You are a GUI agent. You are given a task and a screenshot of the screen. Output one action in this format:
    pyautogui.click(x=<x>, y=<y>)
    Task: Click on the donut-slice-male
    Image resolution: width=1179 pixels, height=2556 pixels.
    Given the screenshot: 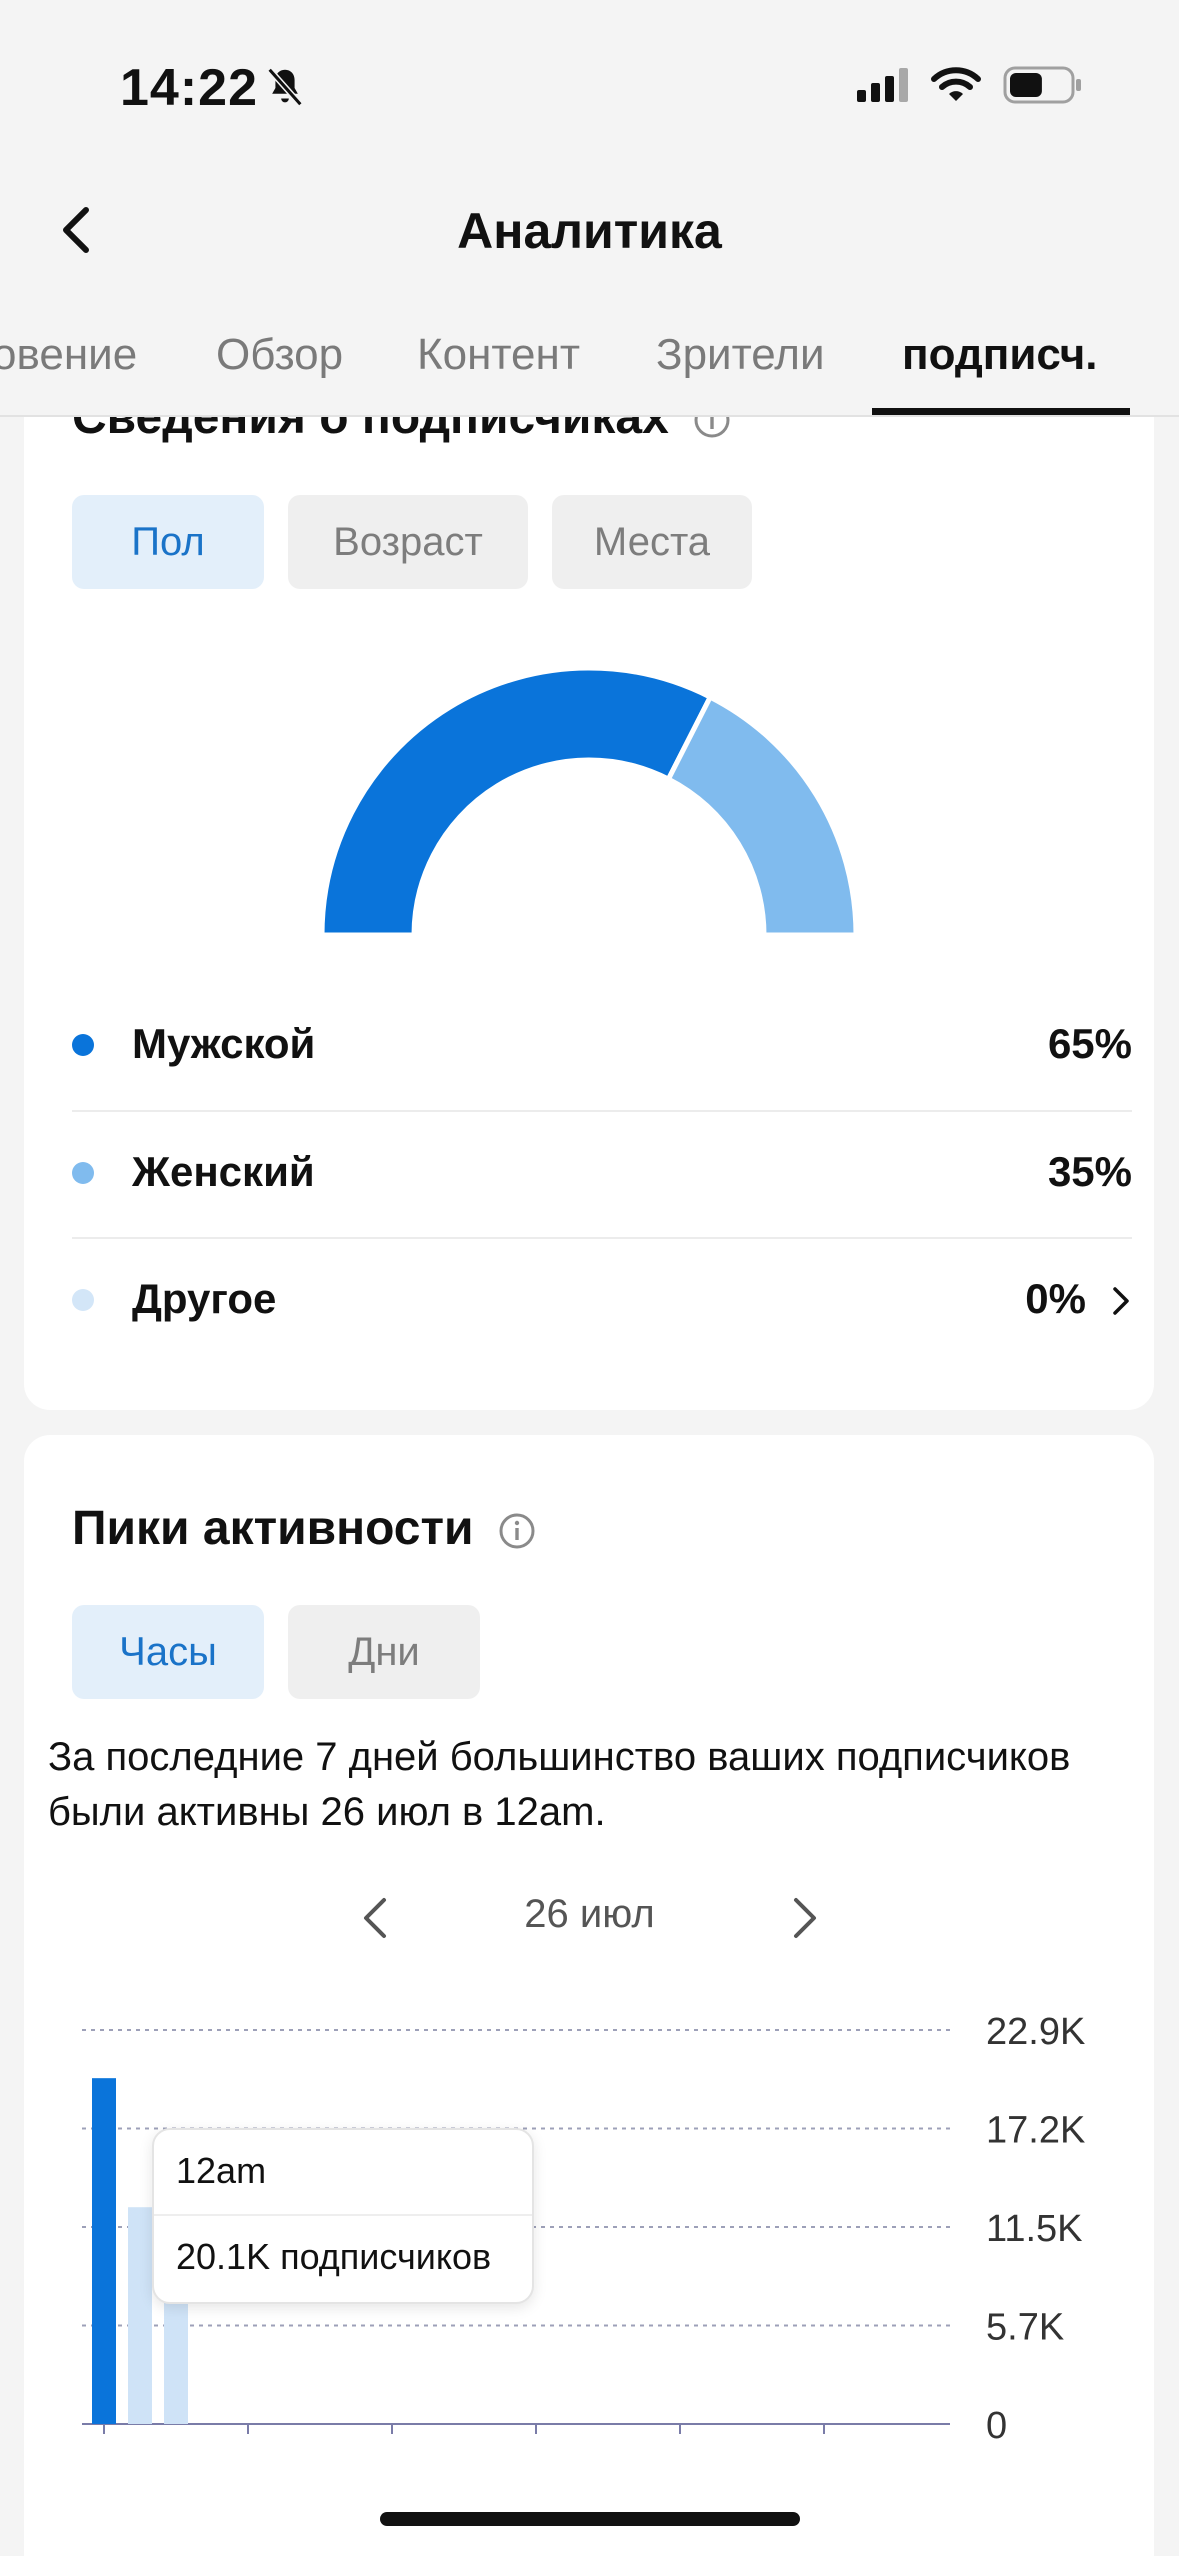 What is the action you would take?
    pyautogui.click(x=518, y=801)
    